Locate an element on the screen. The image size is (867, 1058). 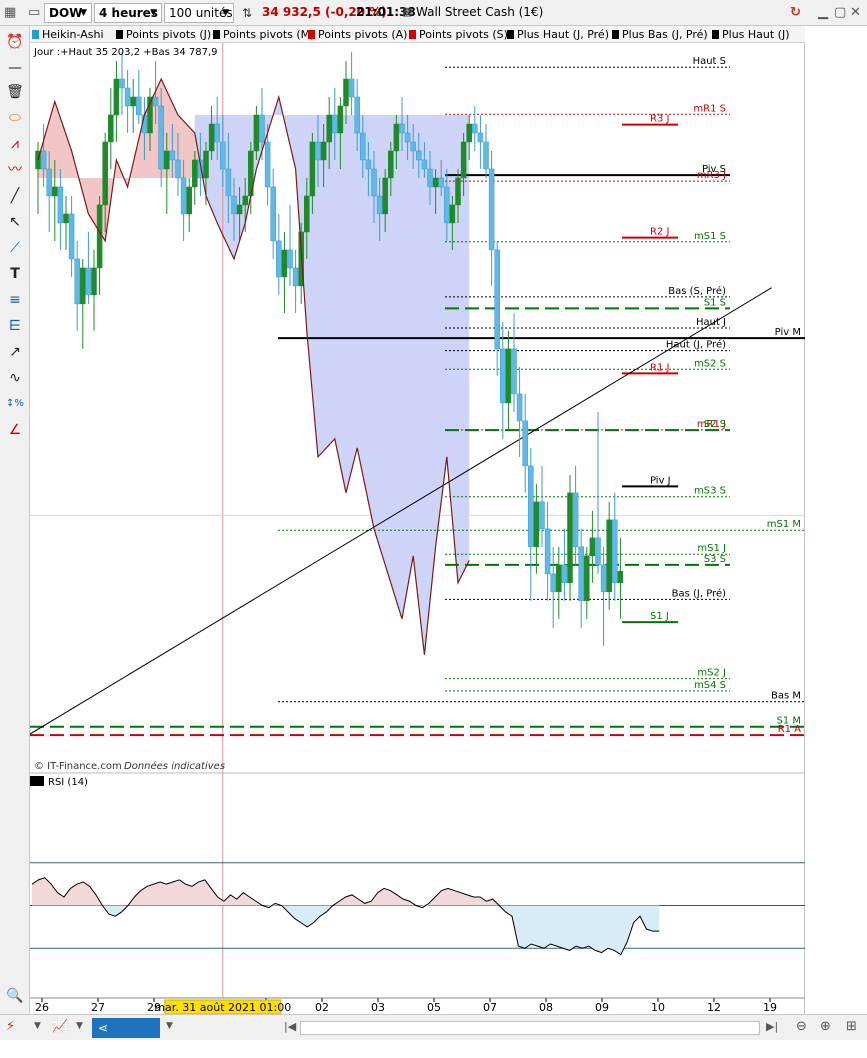
x-tick-label: 07 is located at coordinates (490, 1007).